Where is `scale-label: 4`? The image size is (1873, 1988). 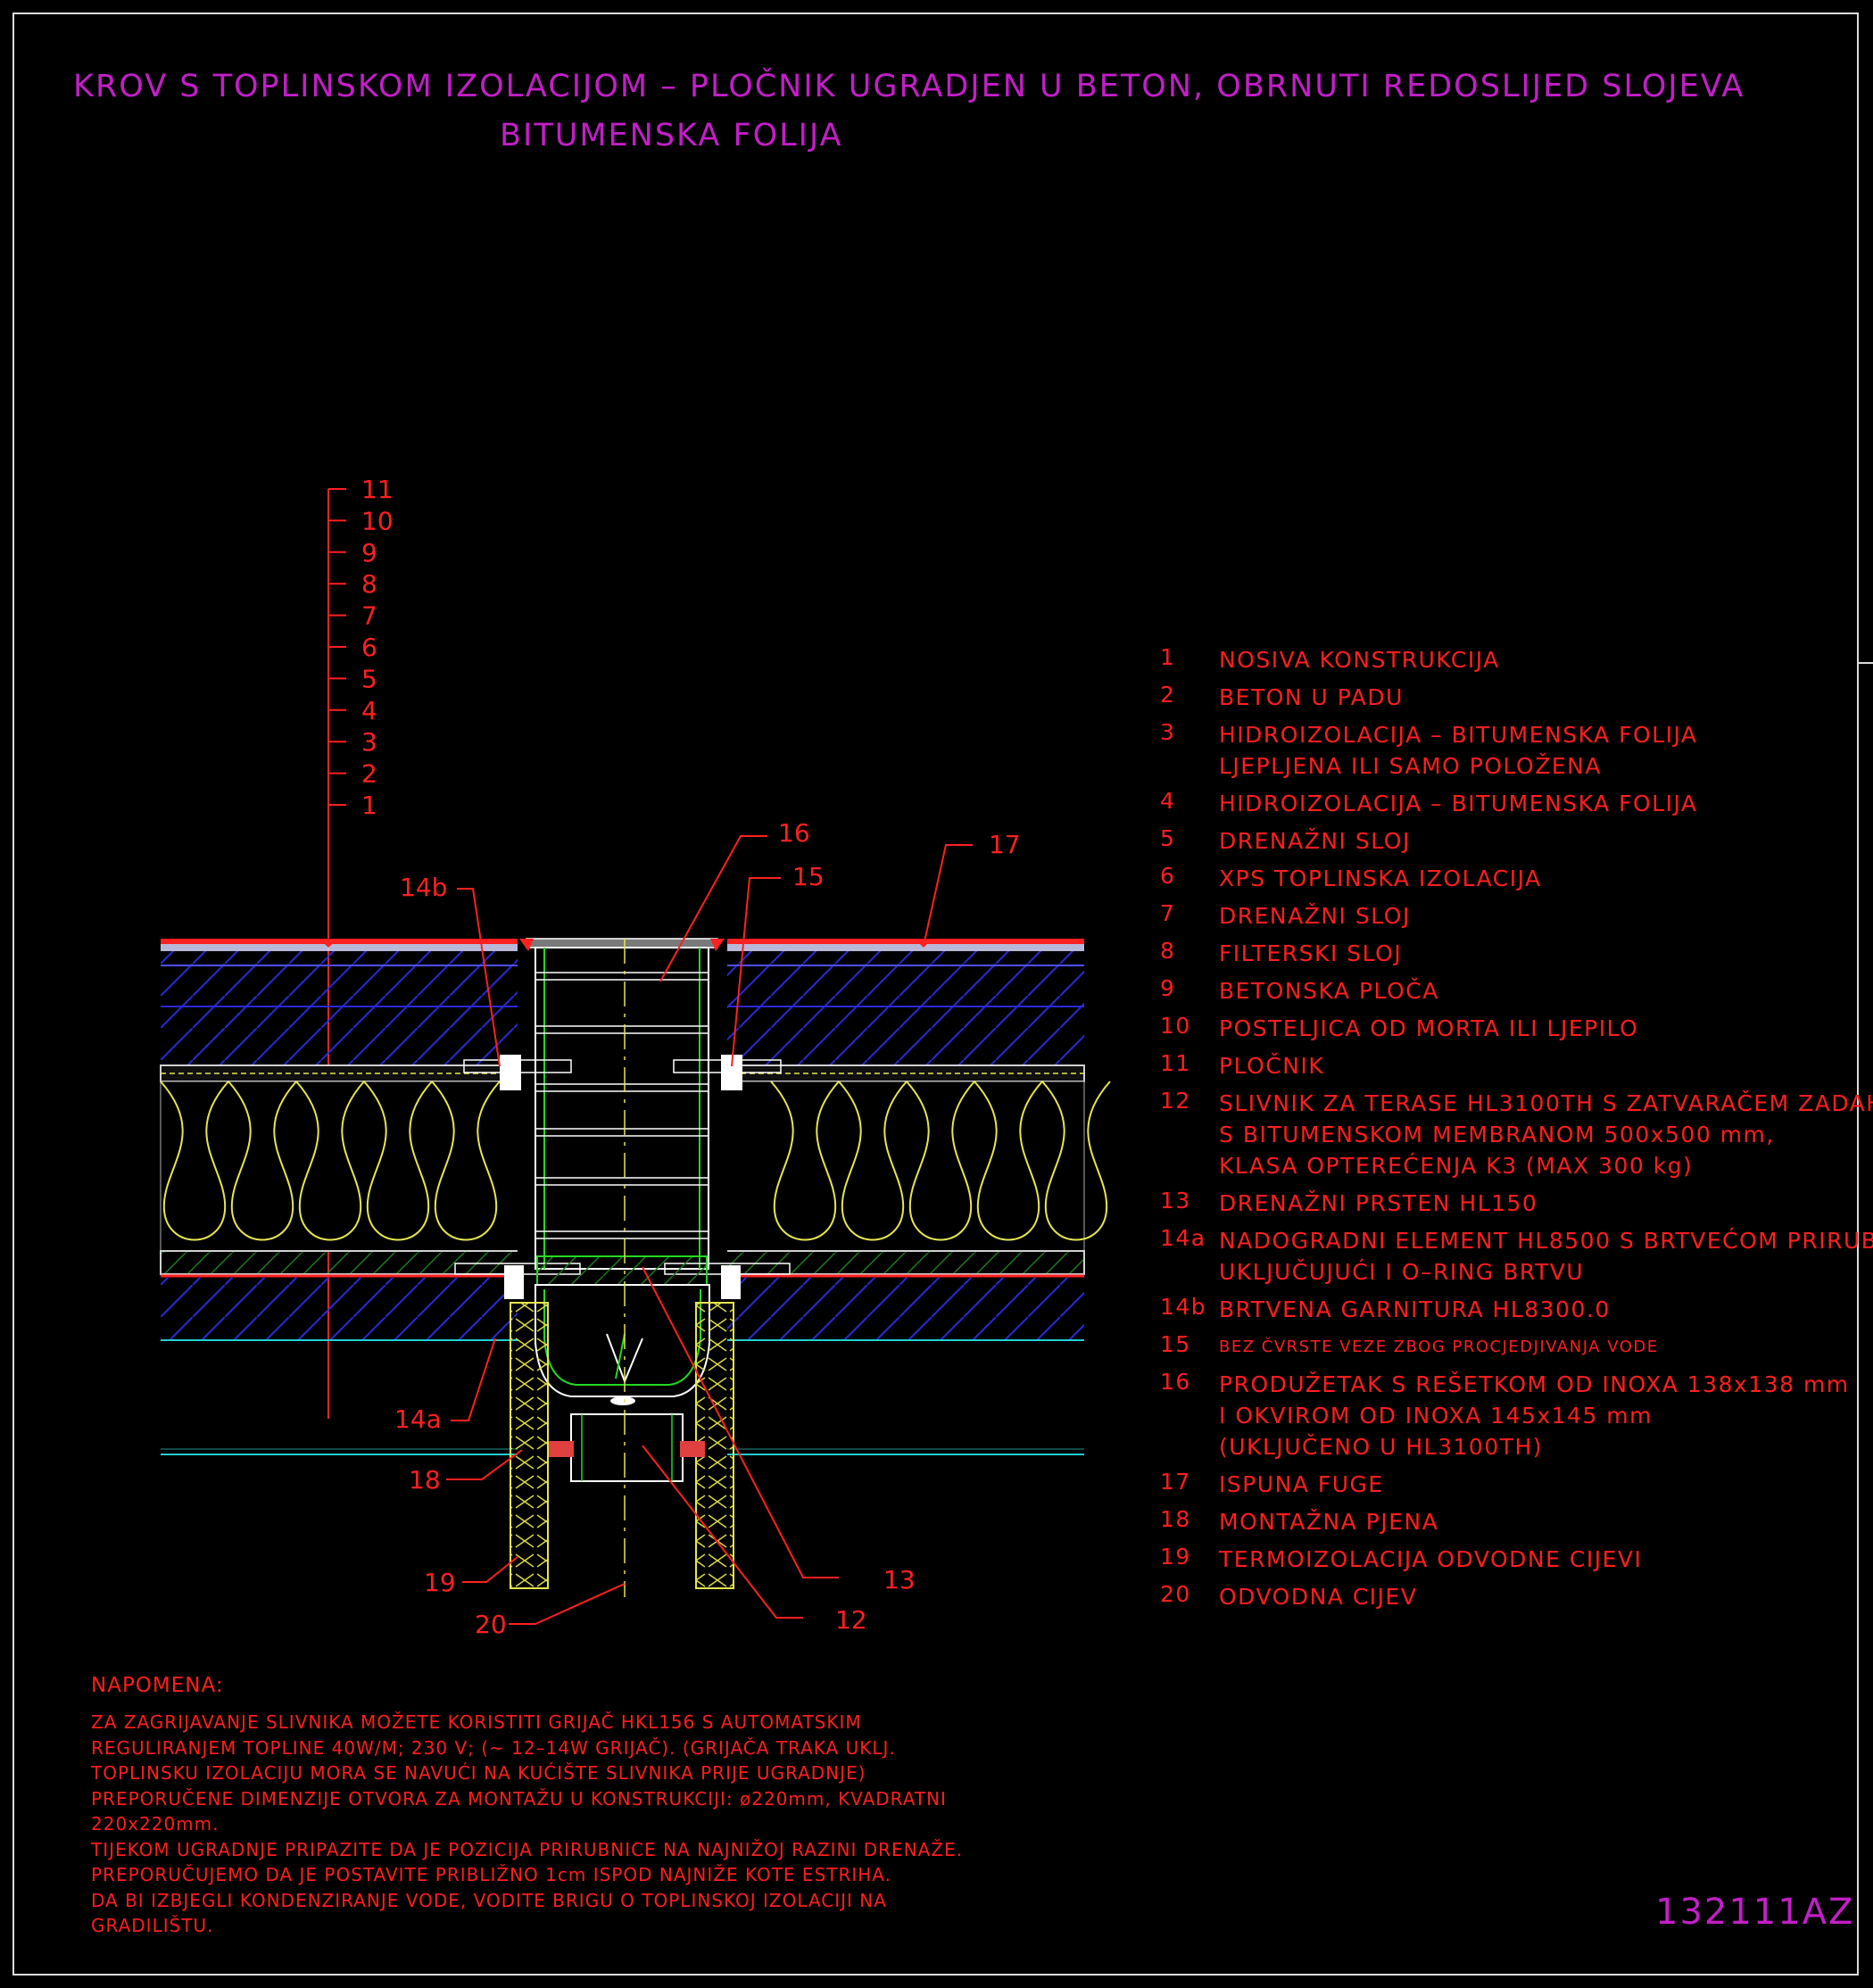
scale-label: 4 is located at coordinates (369, 710).